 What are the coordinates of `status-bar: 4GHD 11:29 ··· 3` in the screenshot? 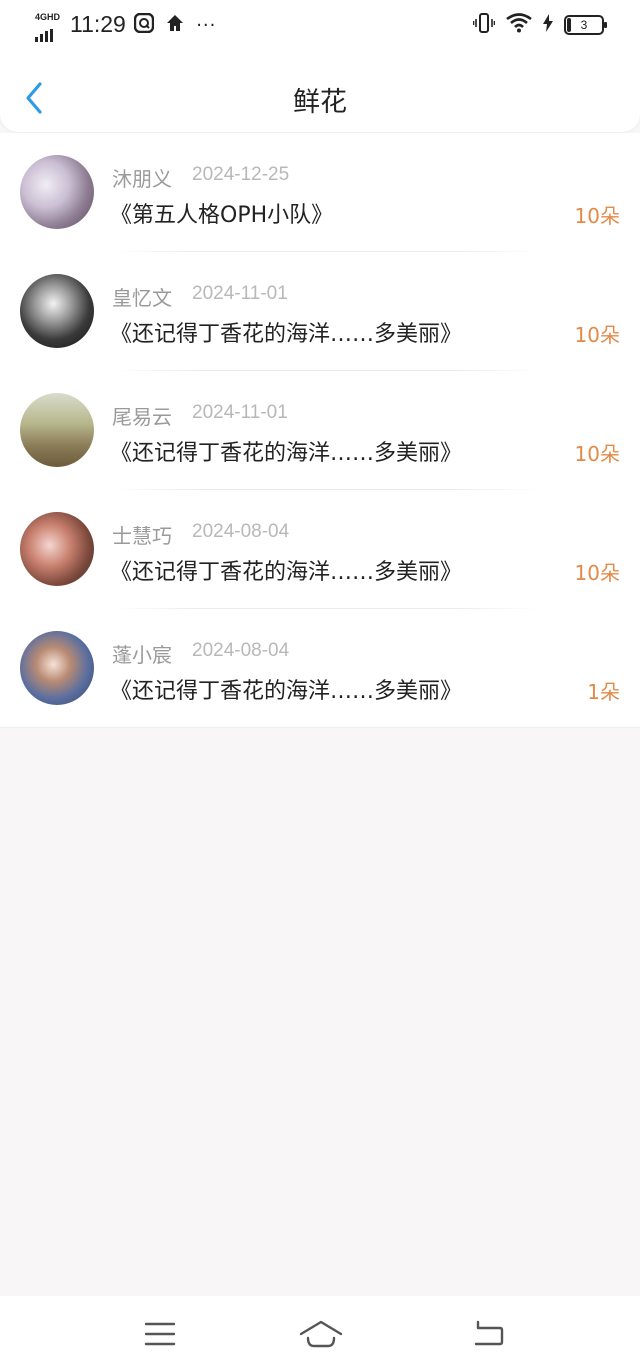 It's located at (320, 26).